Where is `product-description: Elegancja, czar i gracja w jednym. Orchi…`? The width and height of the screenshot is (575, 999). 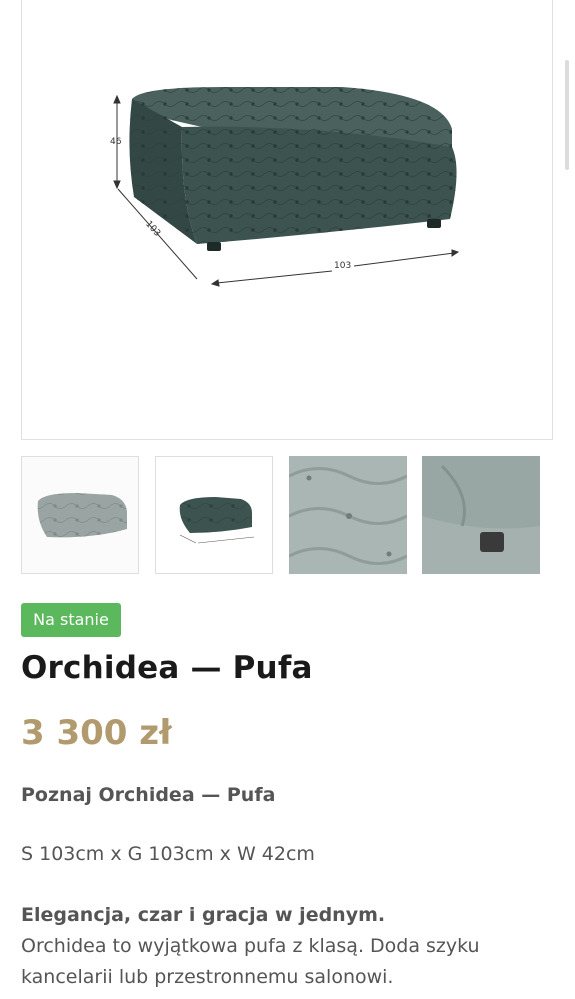
product-description: Elegancja, czar i gracja w jednym. Orchi… is located at coordinates (291, 946).